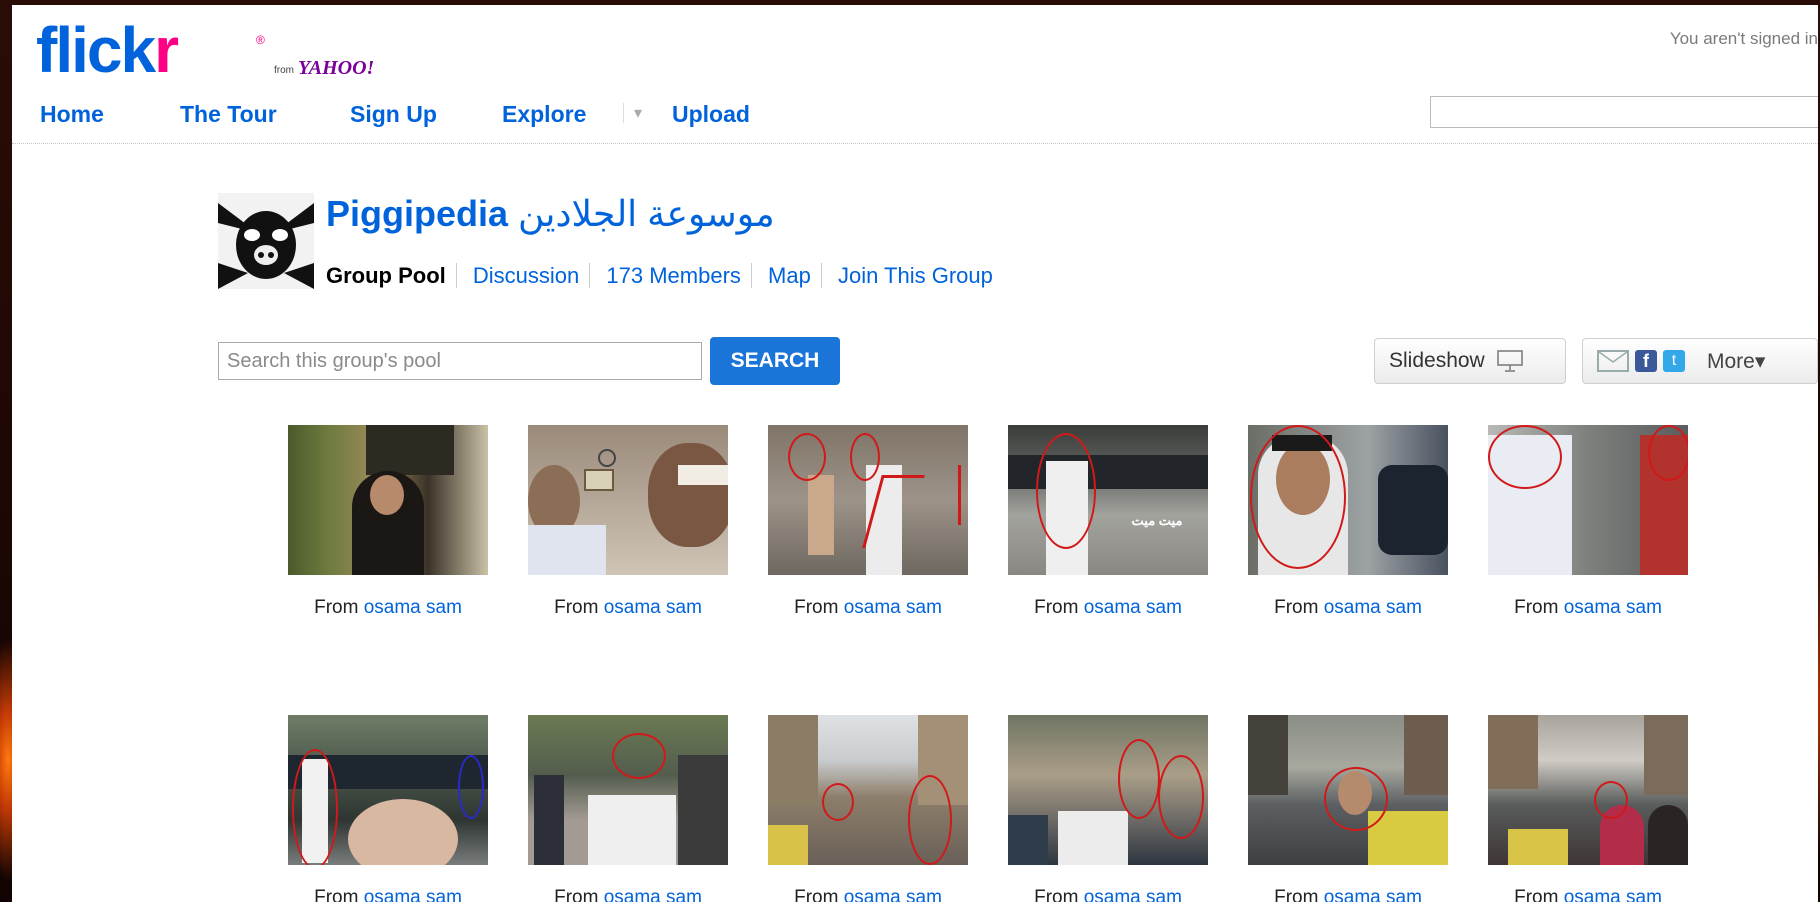 The height and width of the screenshot is (902, 1820). Describe the element at coordinates (544, 114) in the screenshot. I see `nav-explore: Explore` at that location.